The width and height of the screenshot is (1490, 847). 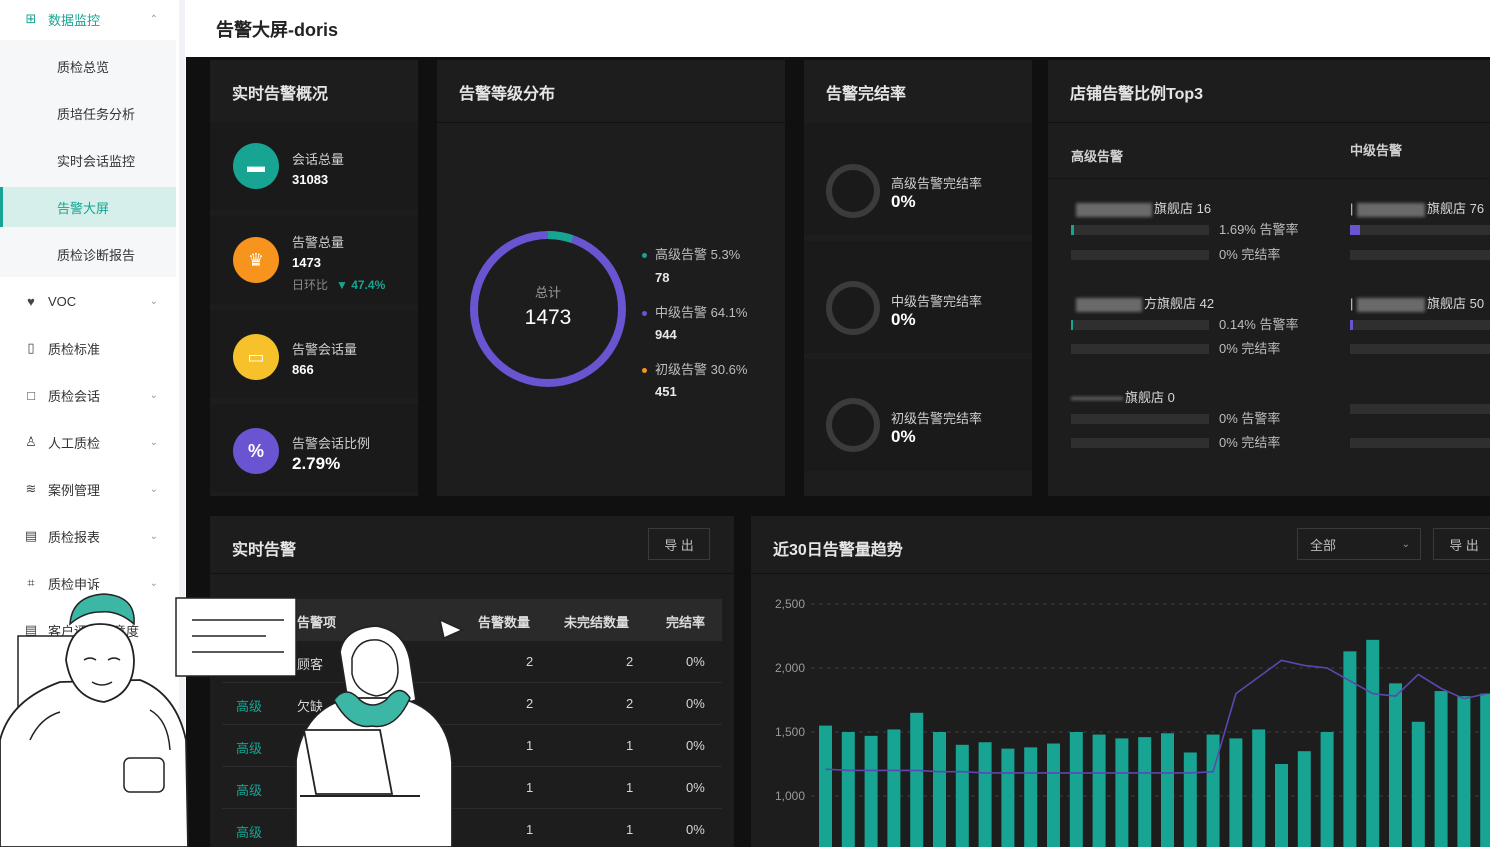 What do you see at coordinates (232, 720) in the screenshot?
I see `people-illustration` at bounding box center [232, 720].